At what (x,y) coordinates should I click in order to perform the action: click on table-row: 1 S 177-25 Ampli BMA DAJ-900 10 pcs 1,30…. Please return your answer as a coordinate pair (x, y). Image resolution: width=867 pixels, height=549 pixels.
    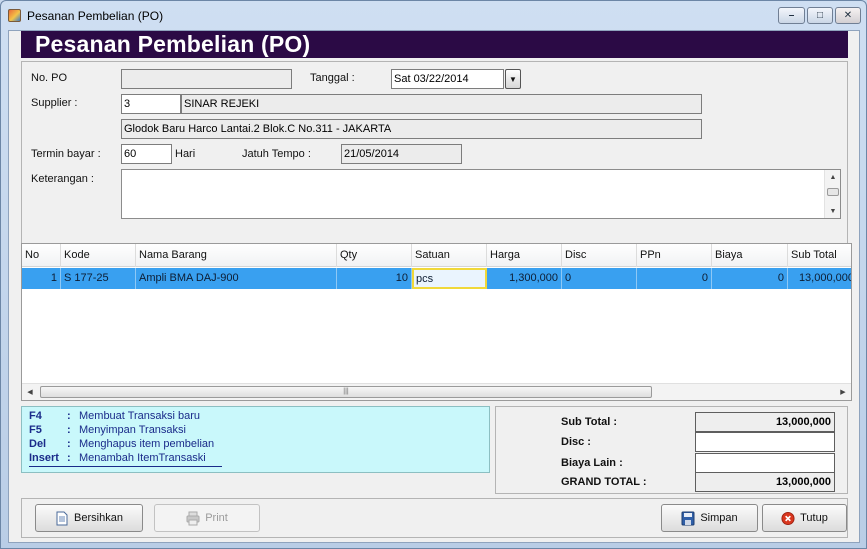
    Looking at the image, I should click on (436, 278).